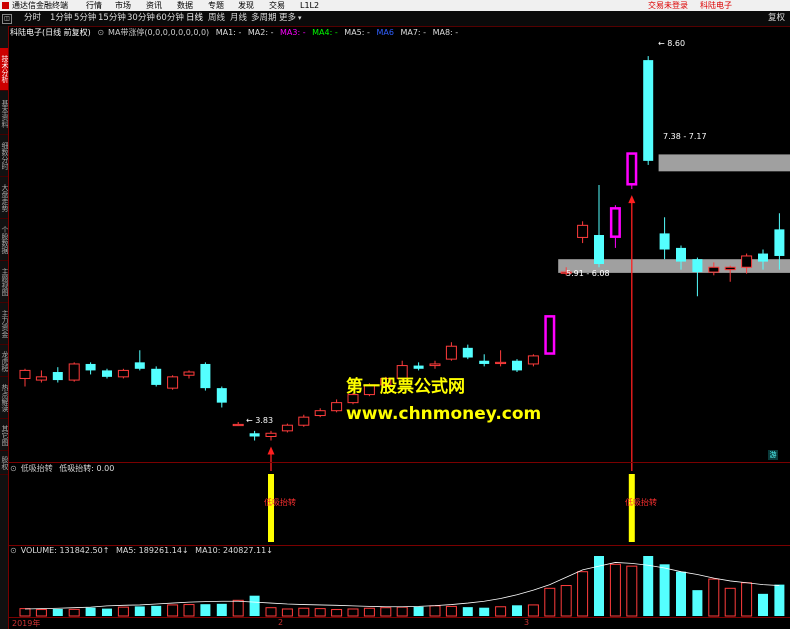 Image resolution: width=790 pixels, height=629 pixels. Describe the element at coordinates (264, 18) in the screenshot. I see `period-multi: 多周期` at that location.